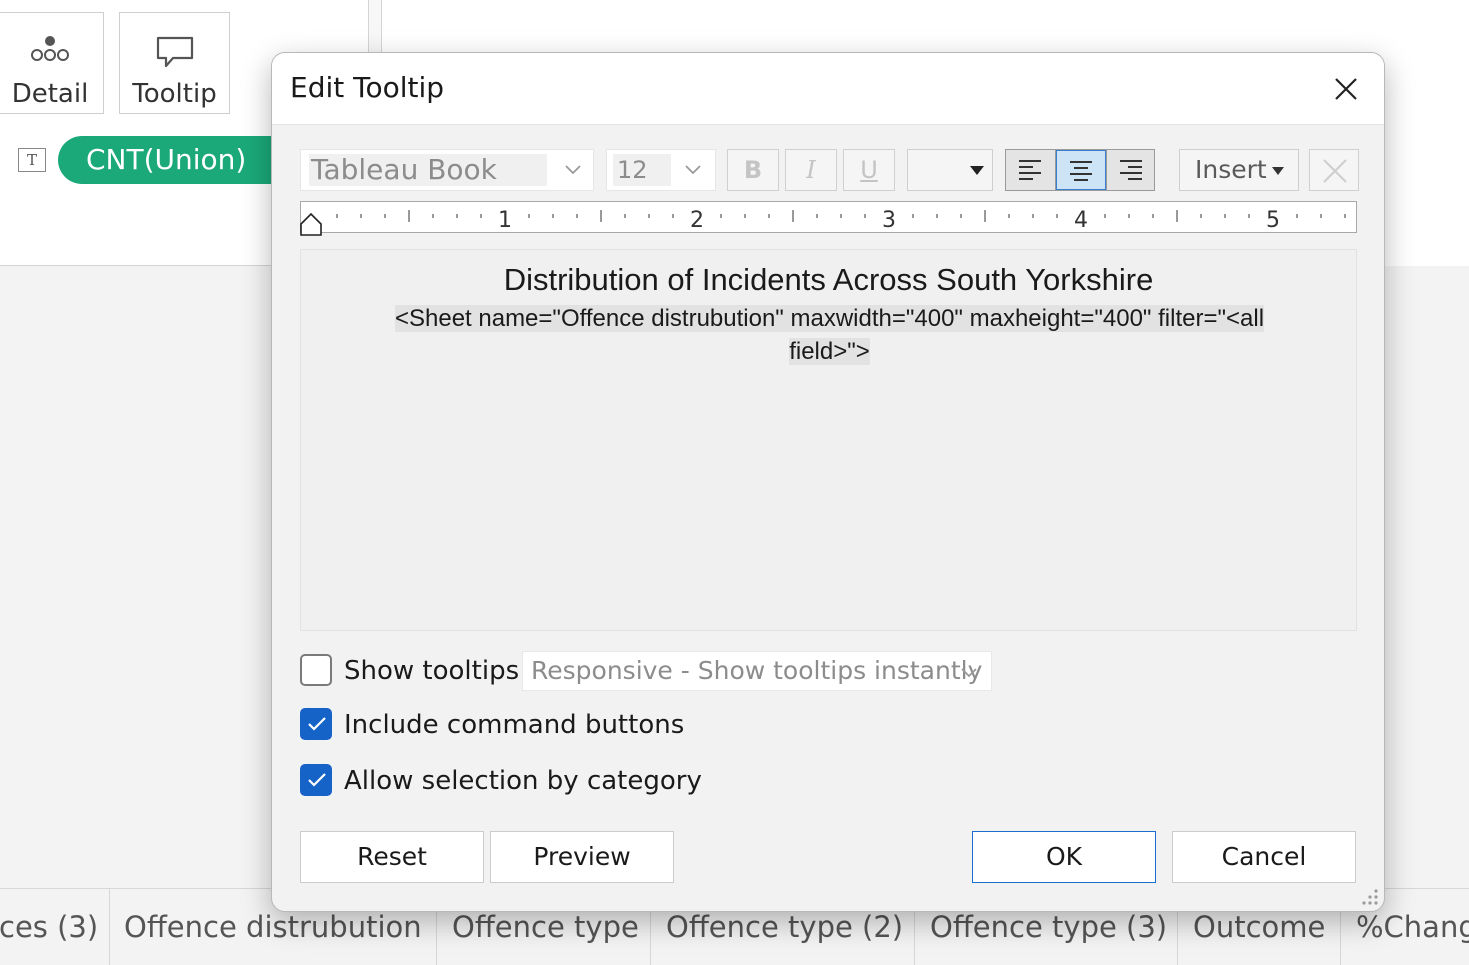 This screenshot has width=1469, height=965. What do you see at coordinates (316, 670) in the screenshot?
I see `show-tooltips-checkbox` at bounding box center [316, 670].